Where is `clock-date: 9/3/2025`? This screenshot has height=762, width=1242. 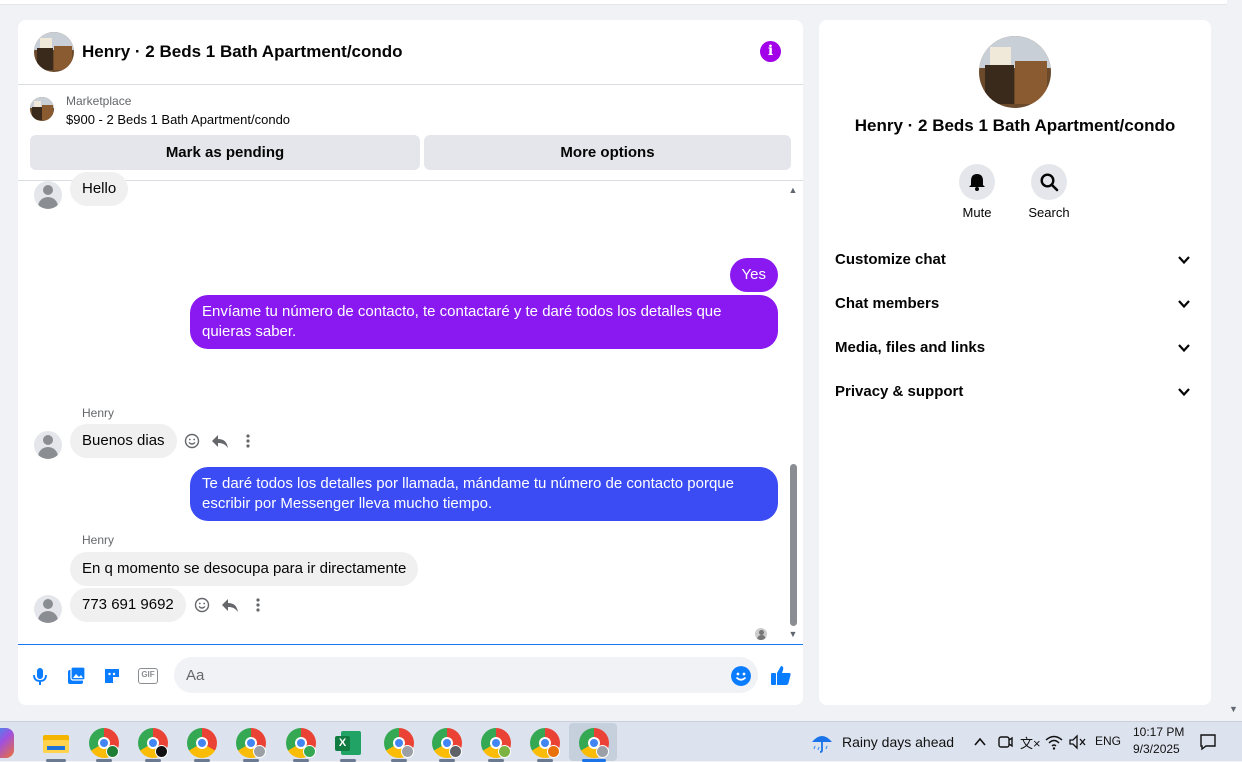
clock-date: 9/3/2025 is located at coordinates (1156, 749).